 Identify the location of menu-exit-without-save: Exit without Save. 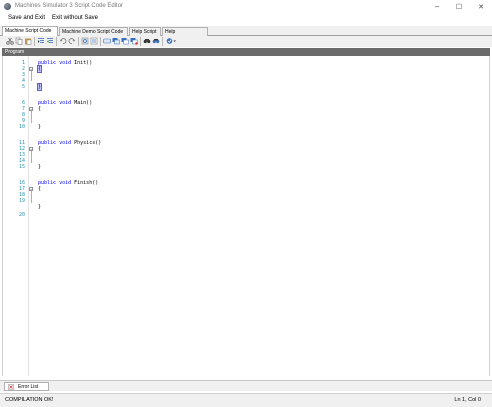
(75, 18).